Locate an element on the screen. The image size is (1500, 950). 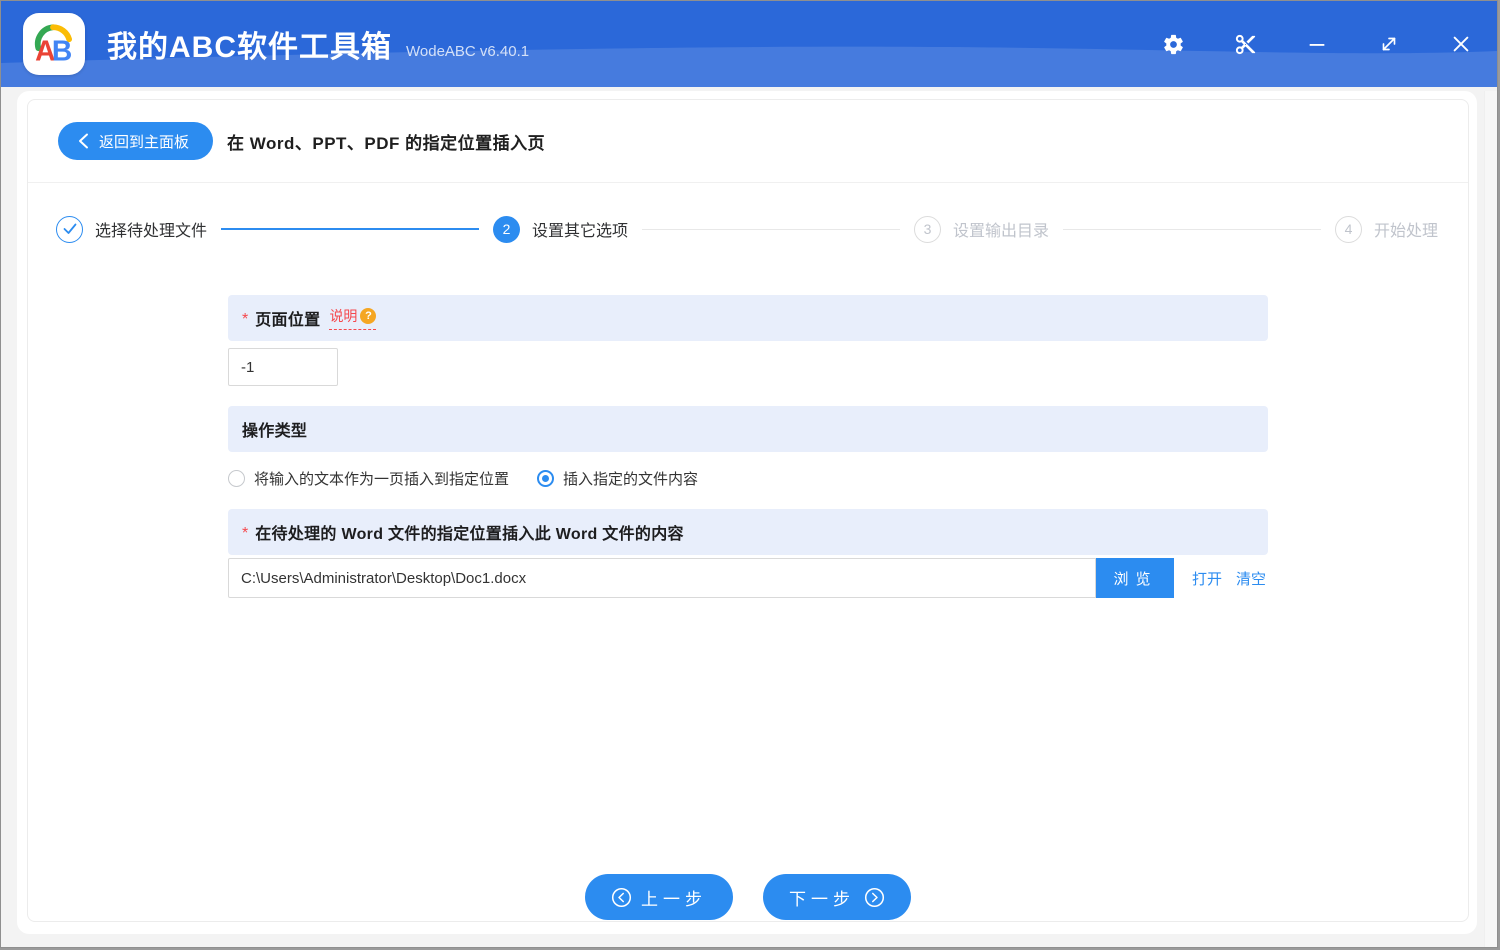
step-select-files: 选择待处理文件 is located at coordinates (132, 229).